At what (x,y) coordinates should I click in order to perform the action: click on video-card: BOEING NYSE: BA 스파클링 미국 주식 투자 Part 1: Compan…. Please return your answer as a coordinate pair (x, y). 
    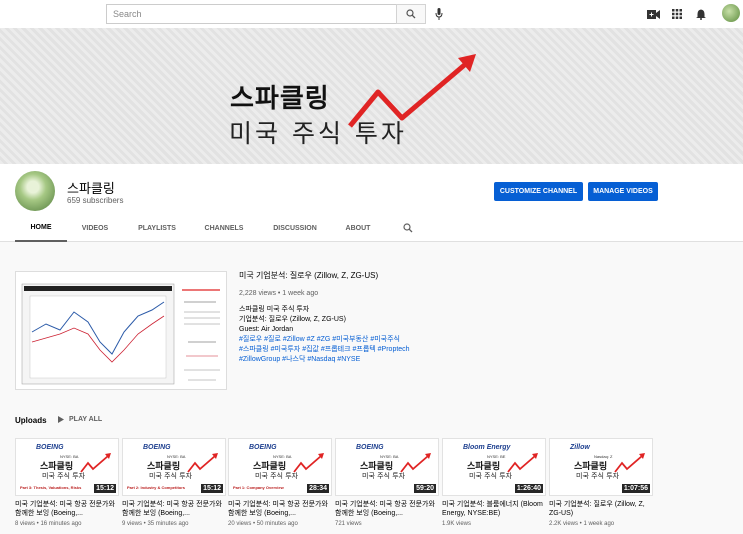
    Looking at the image, I should click on (280, 482).